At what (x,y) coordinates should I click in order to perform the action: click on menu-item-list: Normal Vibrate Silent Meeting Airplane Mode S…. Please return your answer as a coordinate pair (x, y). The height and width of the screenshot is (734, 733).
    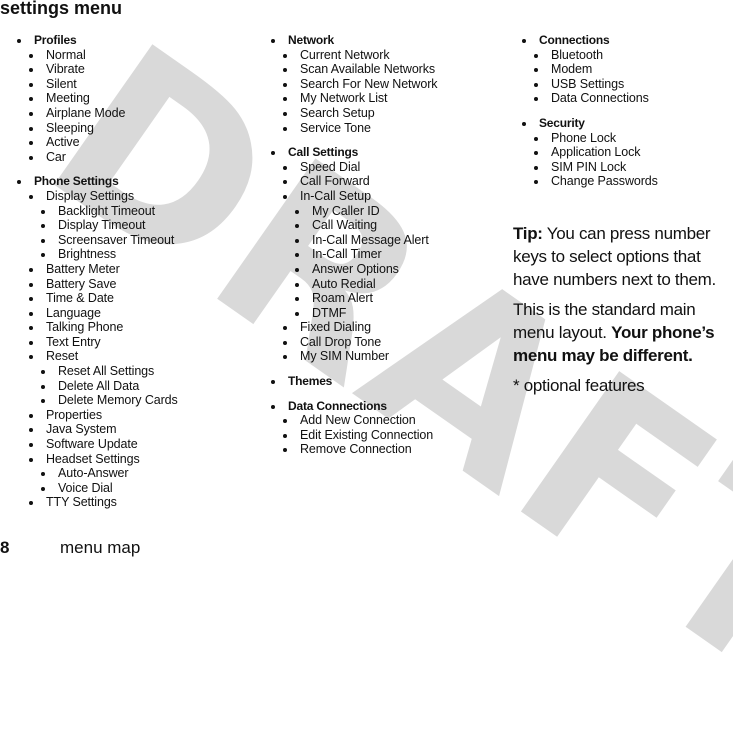
    Looking at the image, I should click on (103, 106).